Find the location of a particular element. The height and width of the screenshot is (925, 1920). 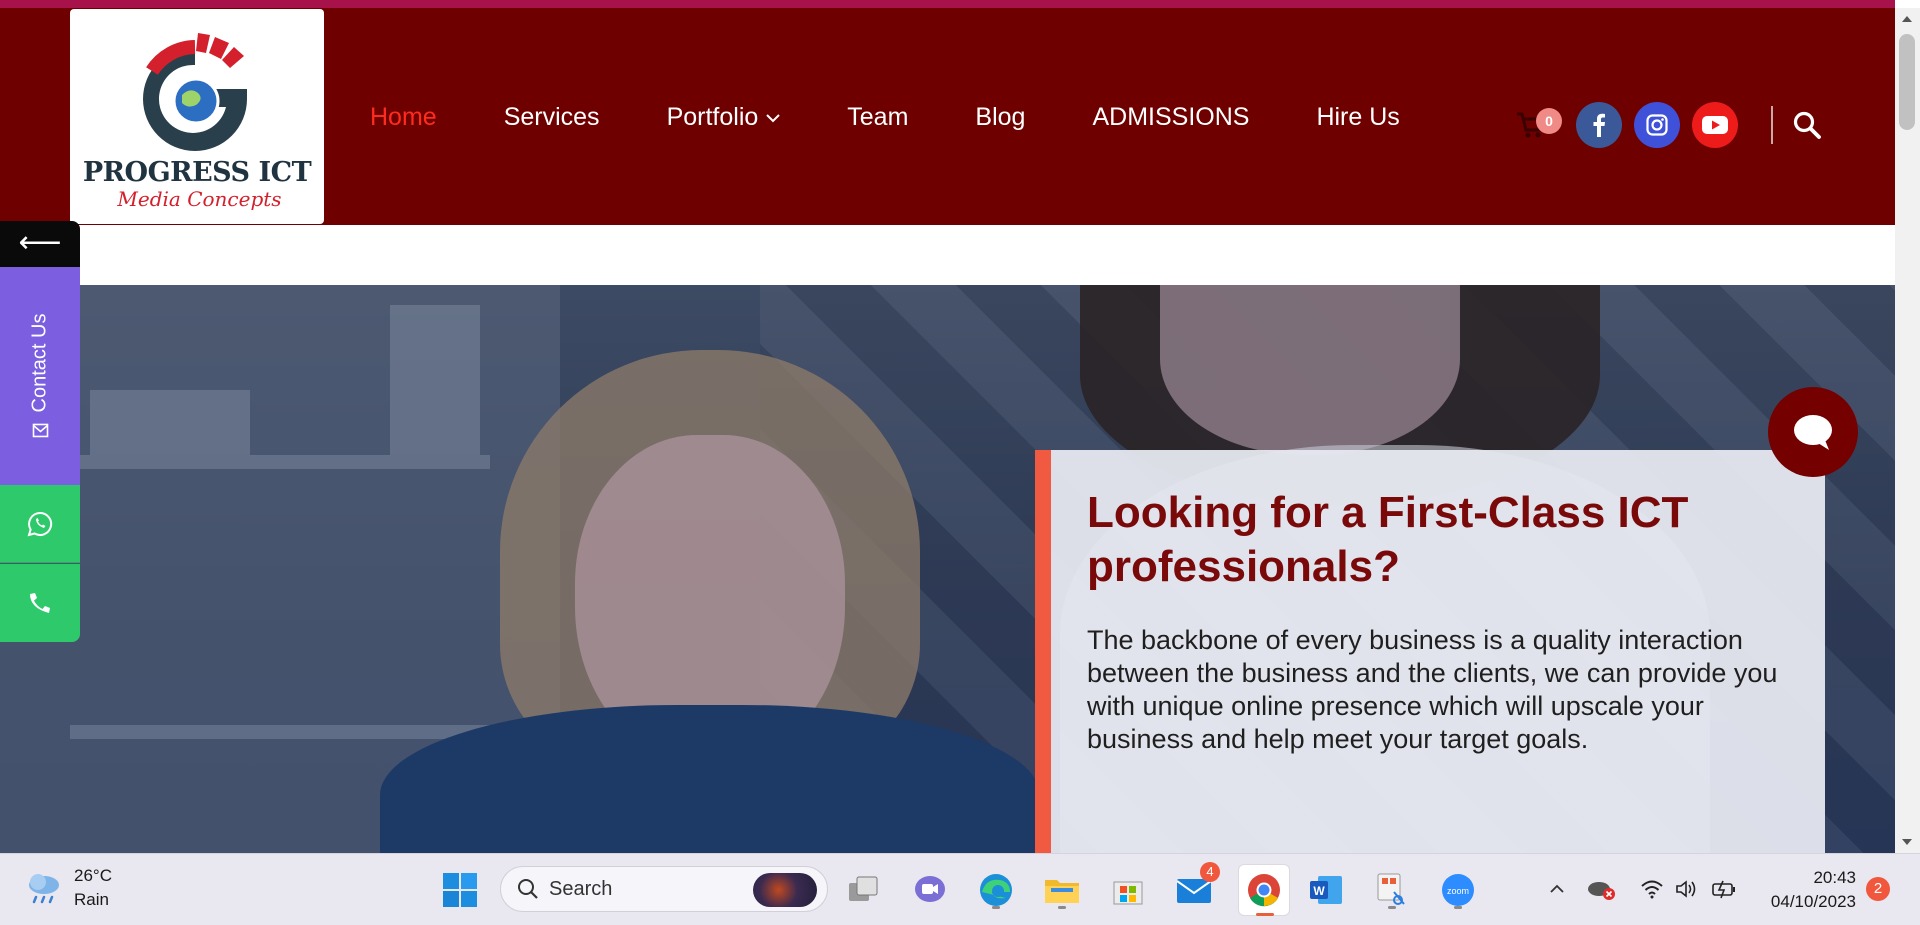

header-spacer is located at coordinates (987, 255).